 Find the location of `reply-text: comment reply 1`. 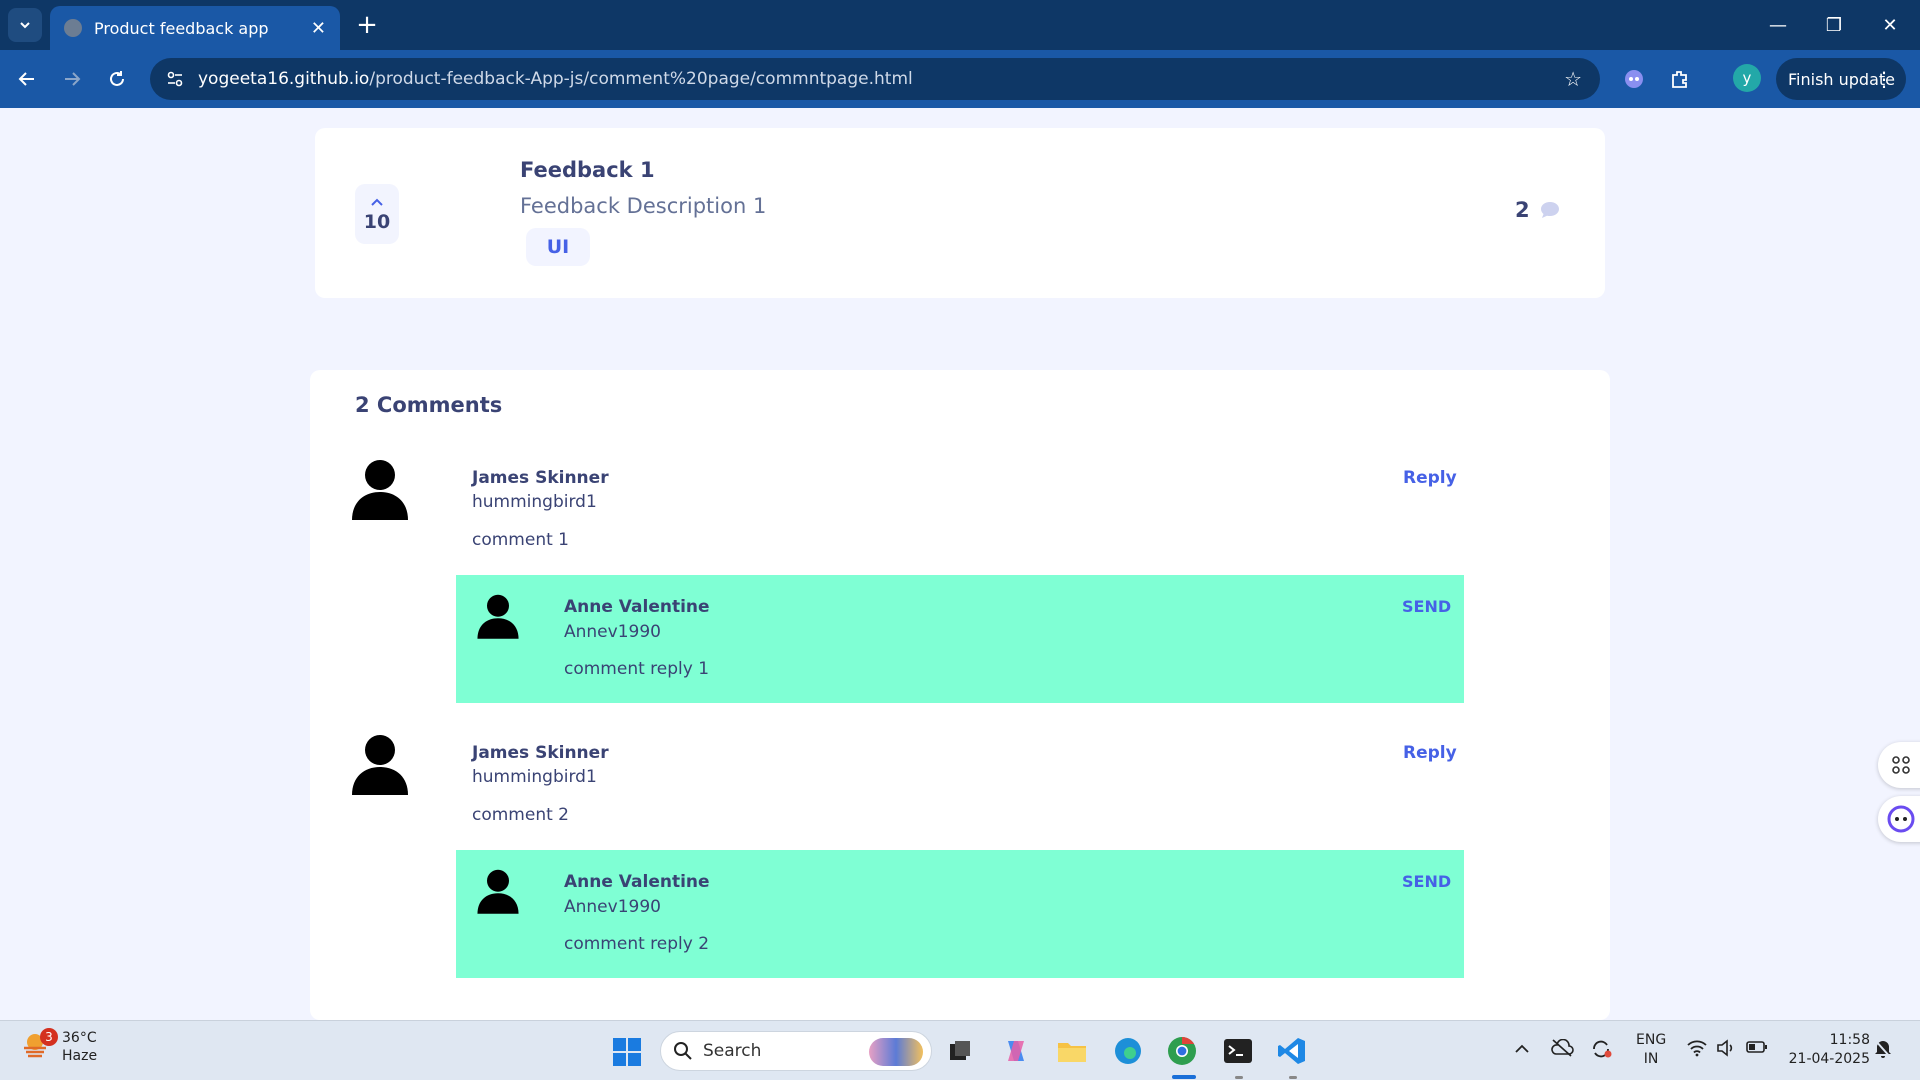

reply-text: comment reply 1 is located at coordinates (637, 669).